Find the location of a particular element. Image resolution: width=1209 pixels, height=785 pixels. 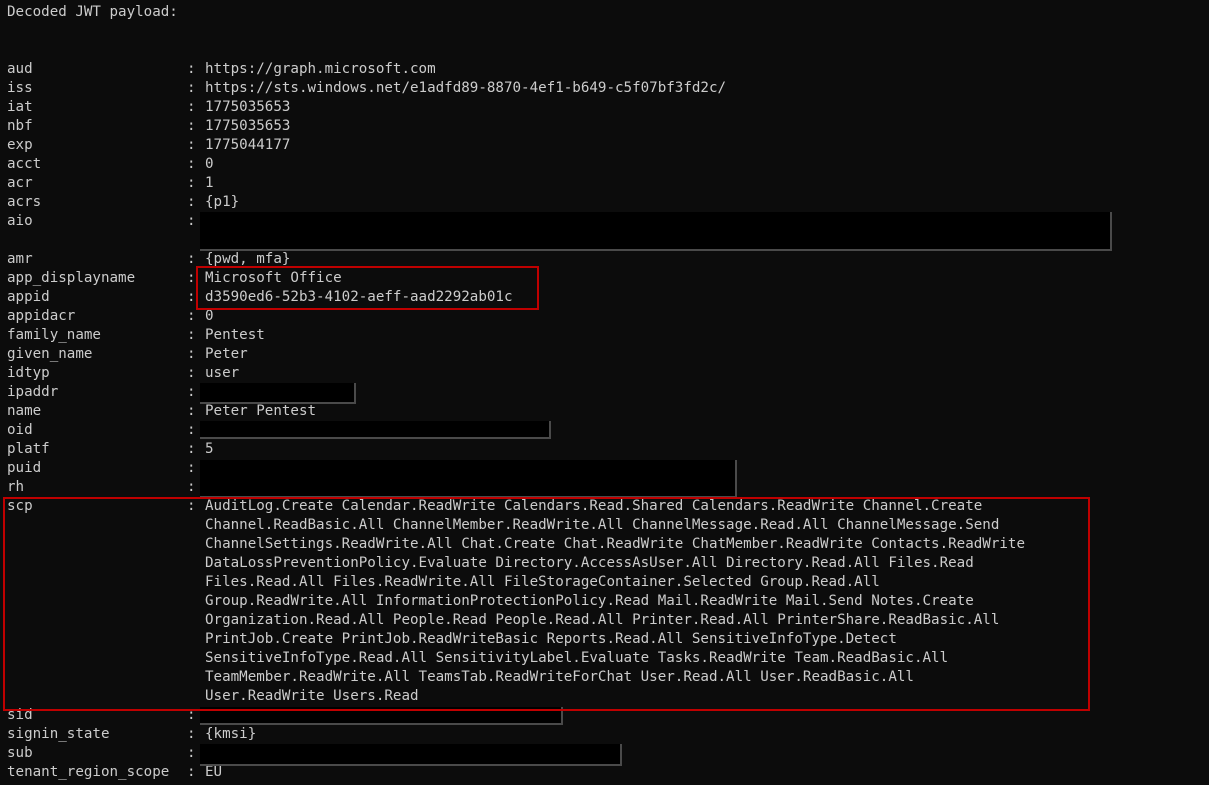

claim-key: rh is located at coordinates (16, 487).